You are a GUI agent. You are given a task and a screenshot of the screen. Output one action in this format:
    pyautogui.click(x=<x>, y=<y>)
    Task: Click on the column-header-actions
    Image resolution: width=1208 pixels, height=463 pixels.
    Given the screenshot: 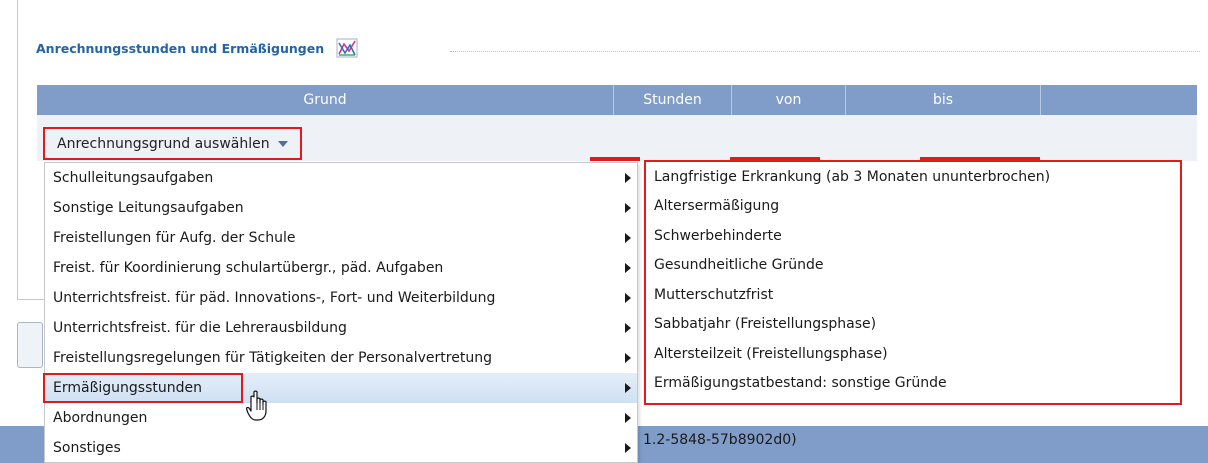 What is the action you would take?
    pyautogui.click(x=1119, y=100)
    